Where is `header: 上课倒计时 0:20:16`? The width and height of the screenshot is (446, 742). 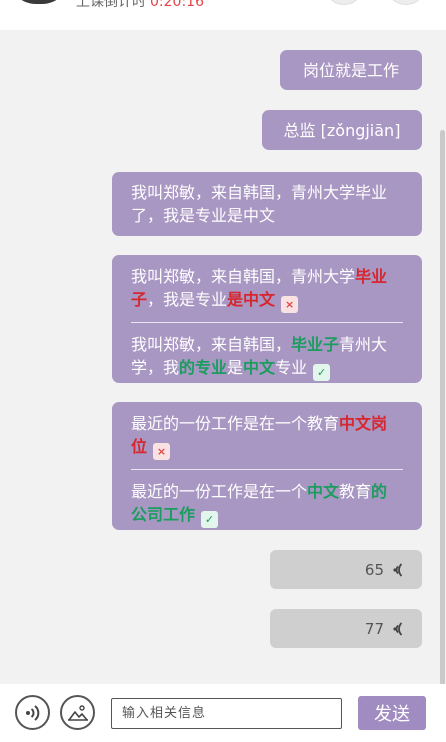 header: 上课倒计时 0:20:16 is located at coordinates (223, 15).